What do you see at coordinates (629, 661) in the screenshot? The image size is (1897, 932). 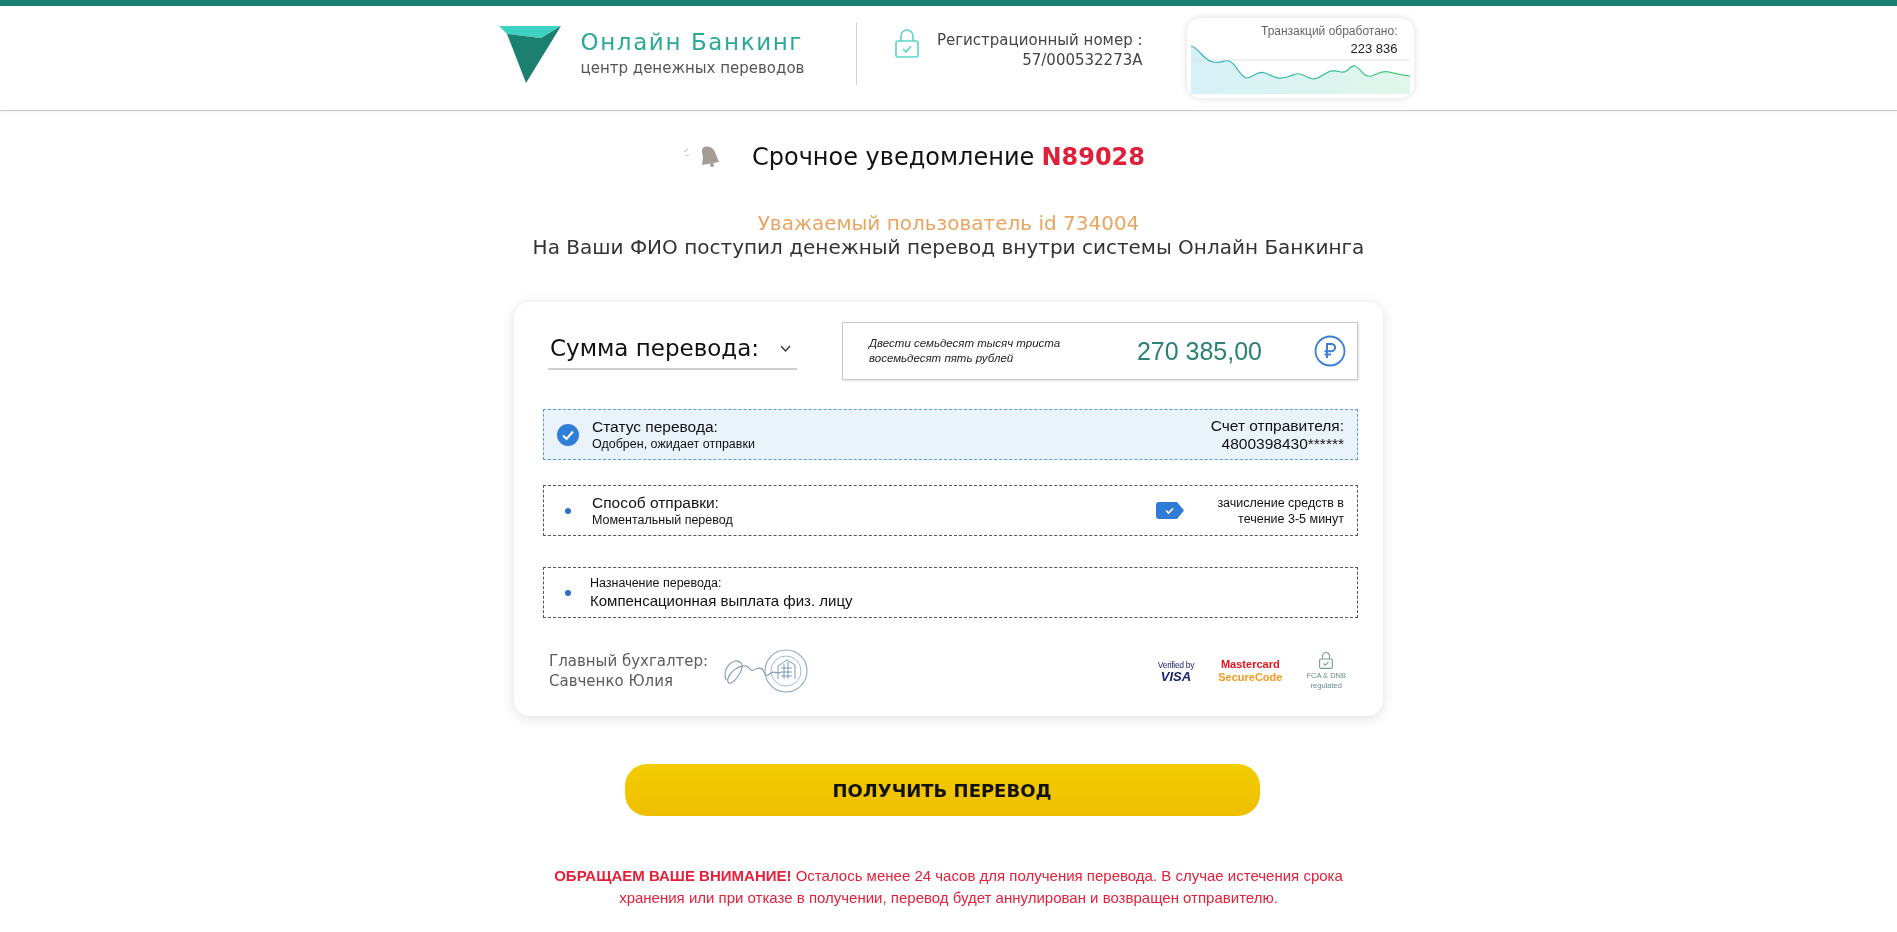 I see `accountant-title: Главный бухгалтер:` at bounding box center [629, 661].